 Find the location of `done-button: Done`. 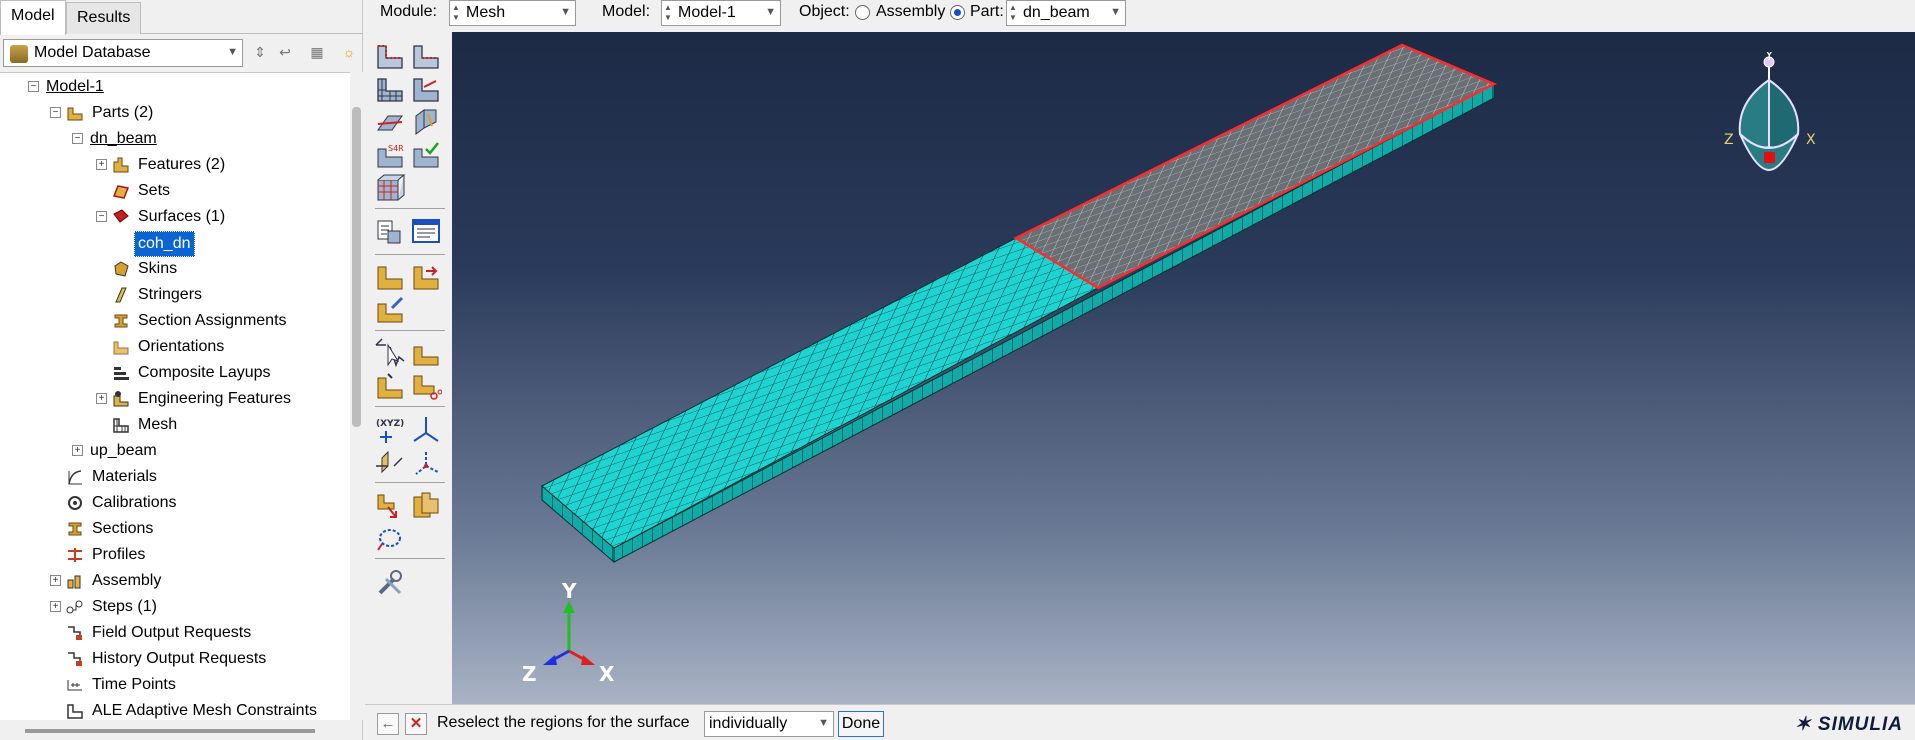

done-button: Done is located at coordinates (861, 724).